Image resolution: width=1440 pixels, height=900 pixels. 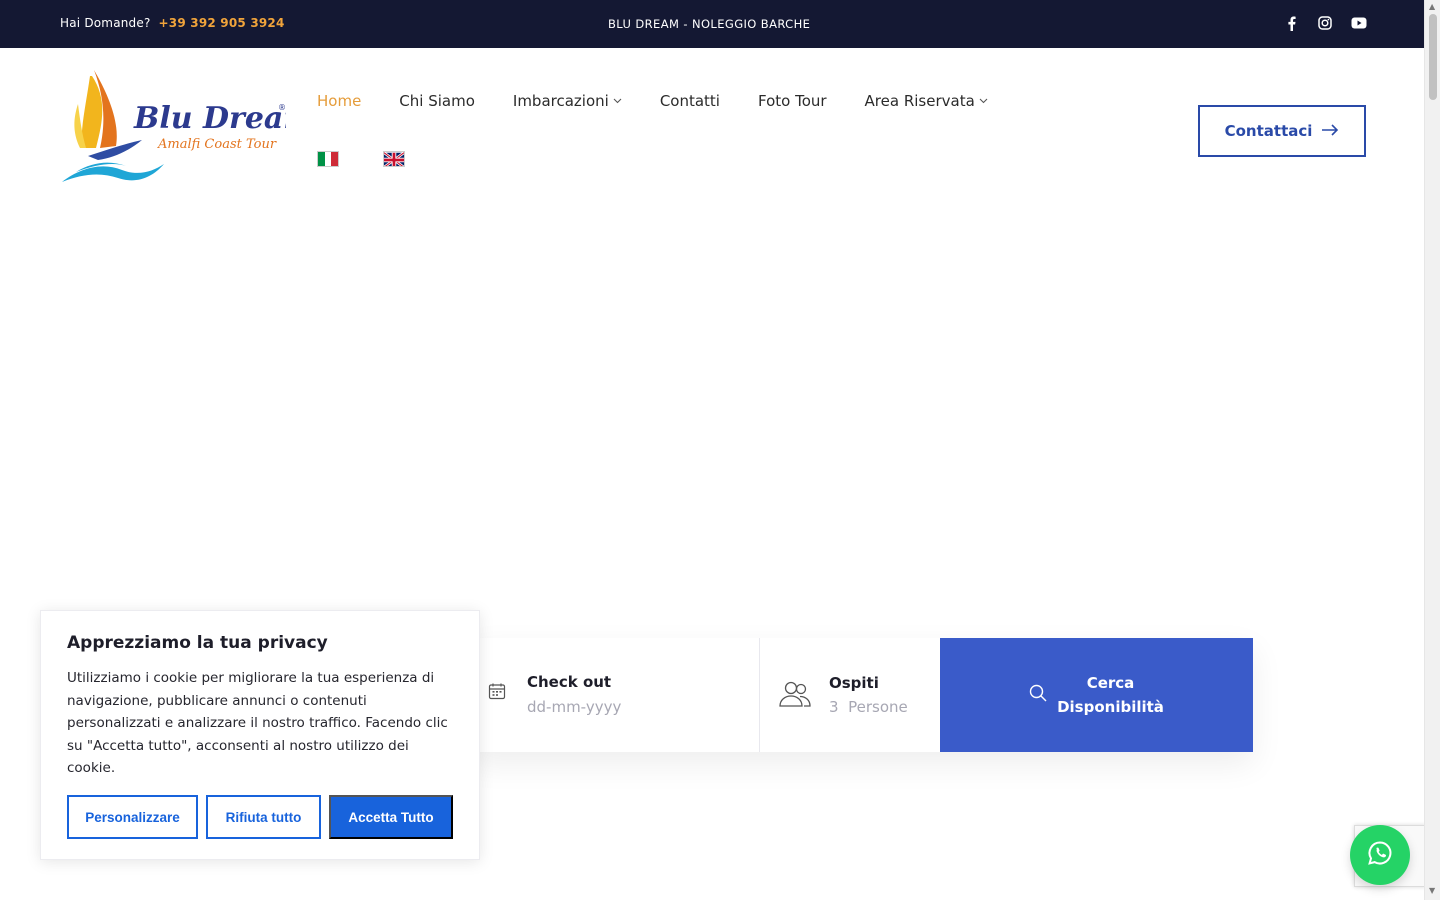 I want to click on youtube-icon, so click(x=1359, y=23).